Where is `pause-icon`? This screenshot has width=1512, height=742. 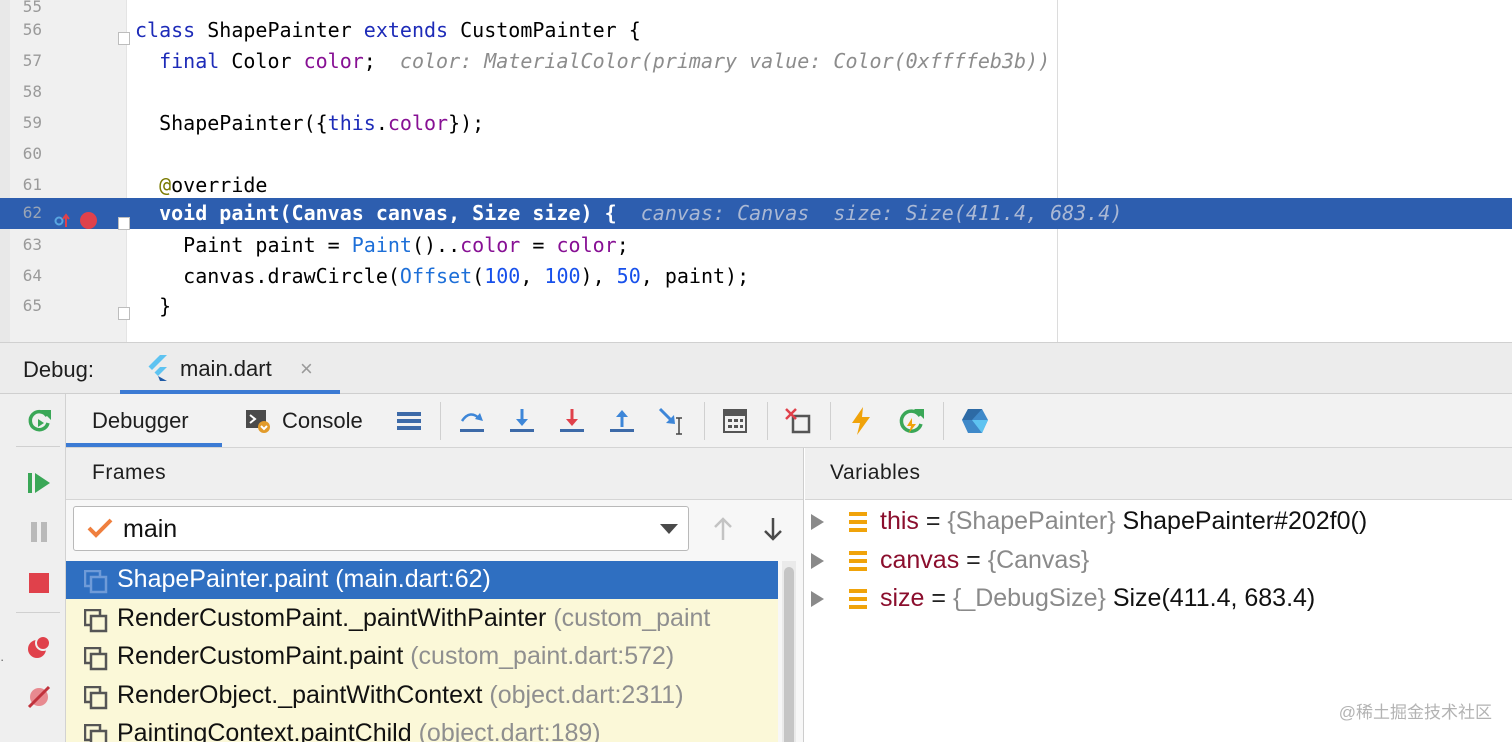
pause-icon is located at coordinates (39, 532).